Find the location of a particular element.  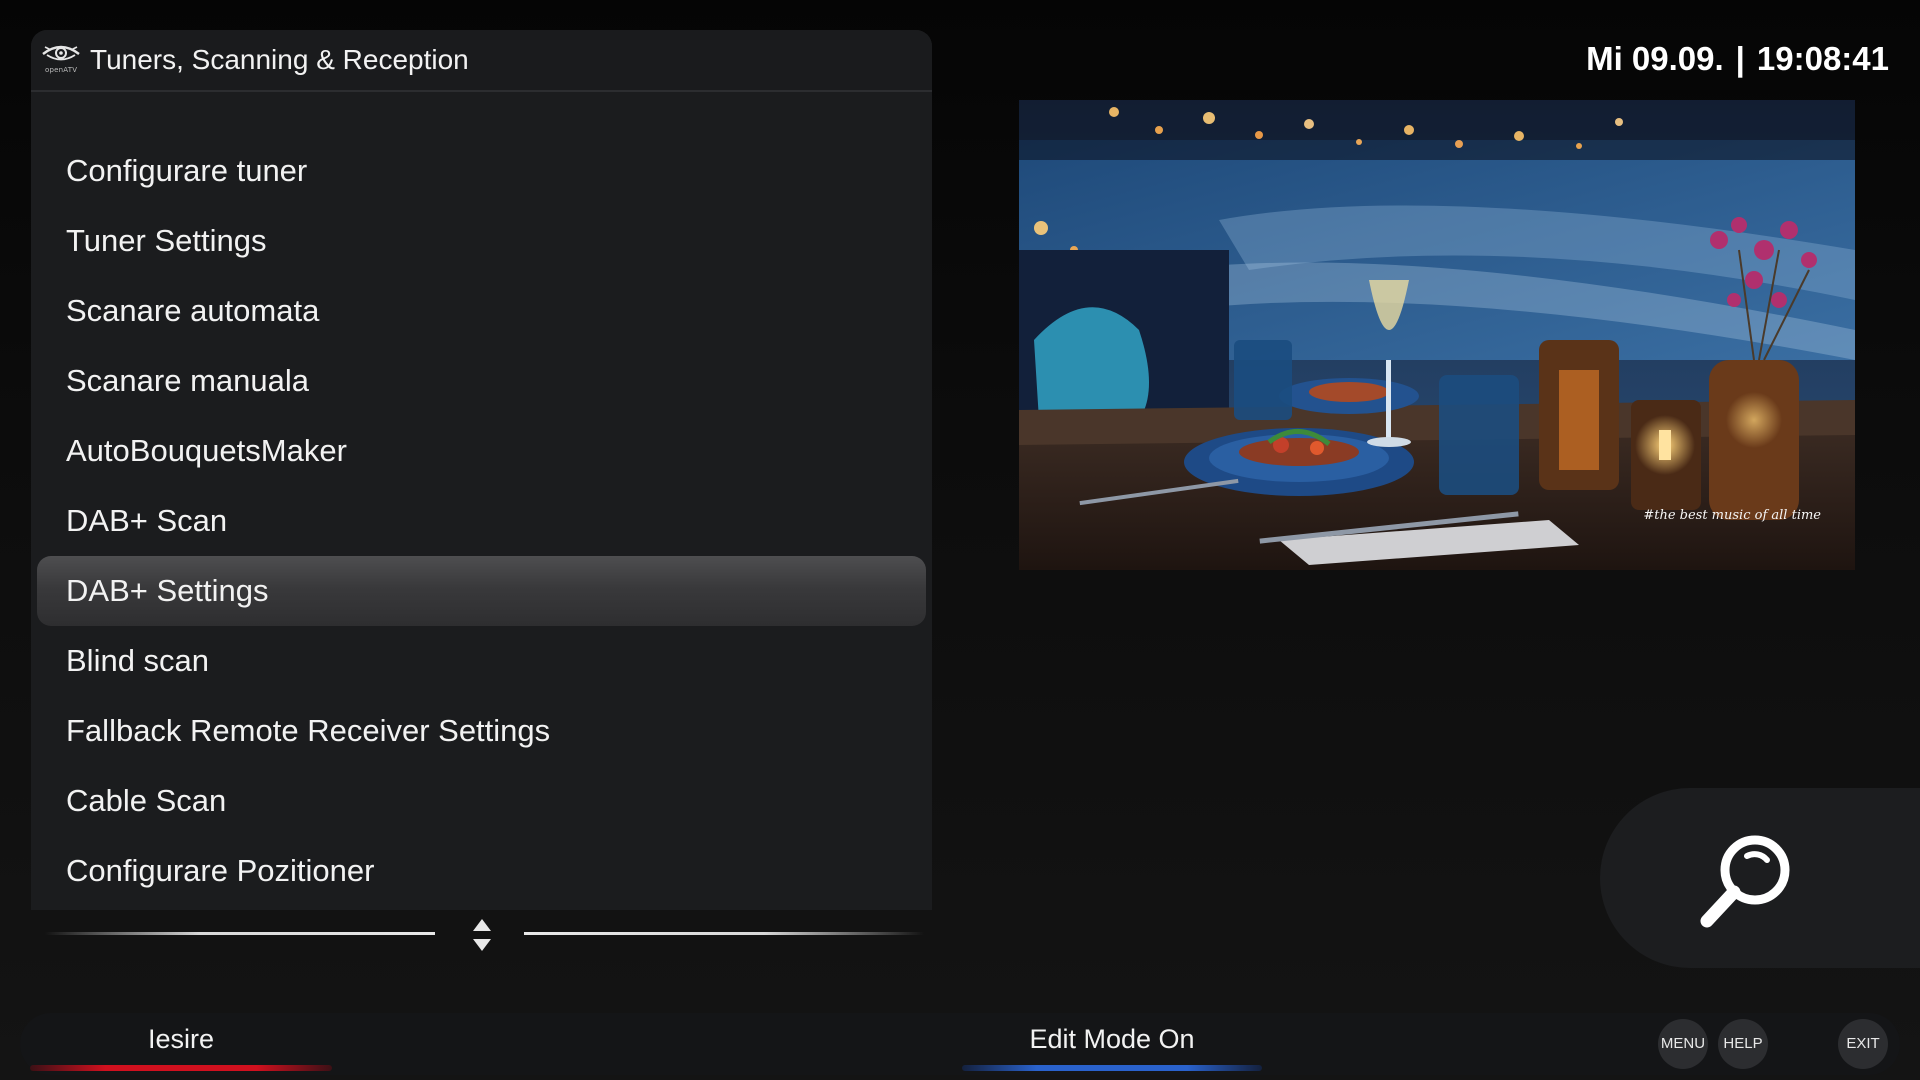

page-title: Tuners, Scanning & Reception is located at coordinates (279, 59).